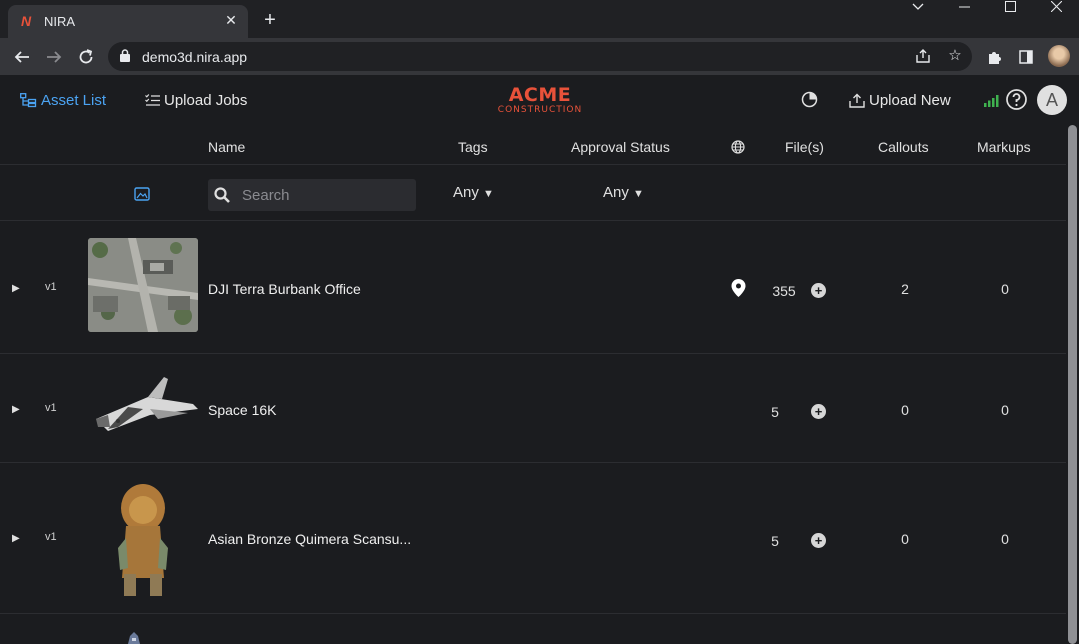  I want to click on address-bar: demo3d.nira.app ☆, so click(540, 56).